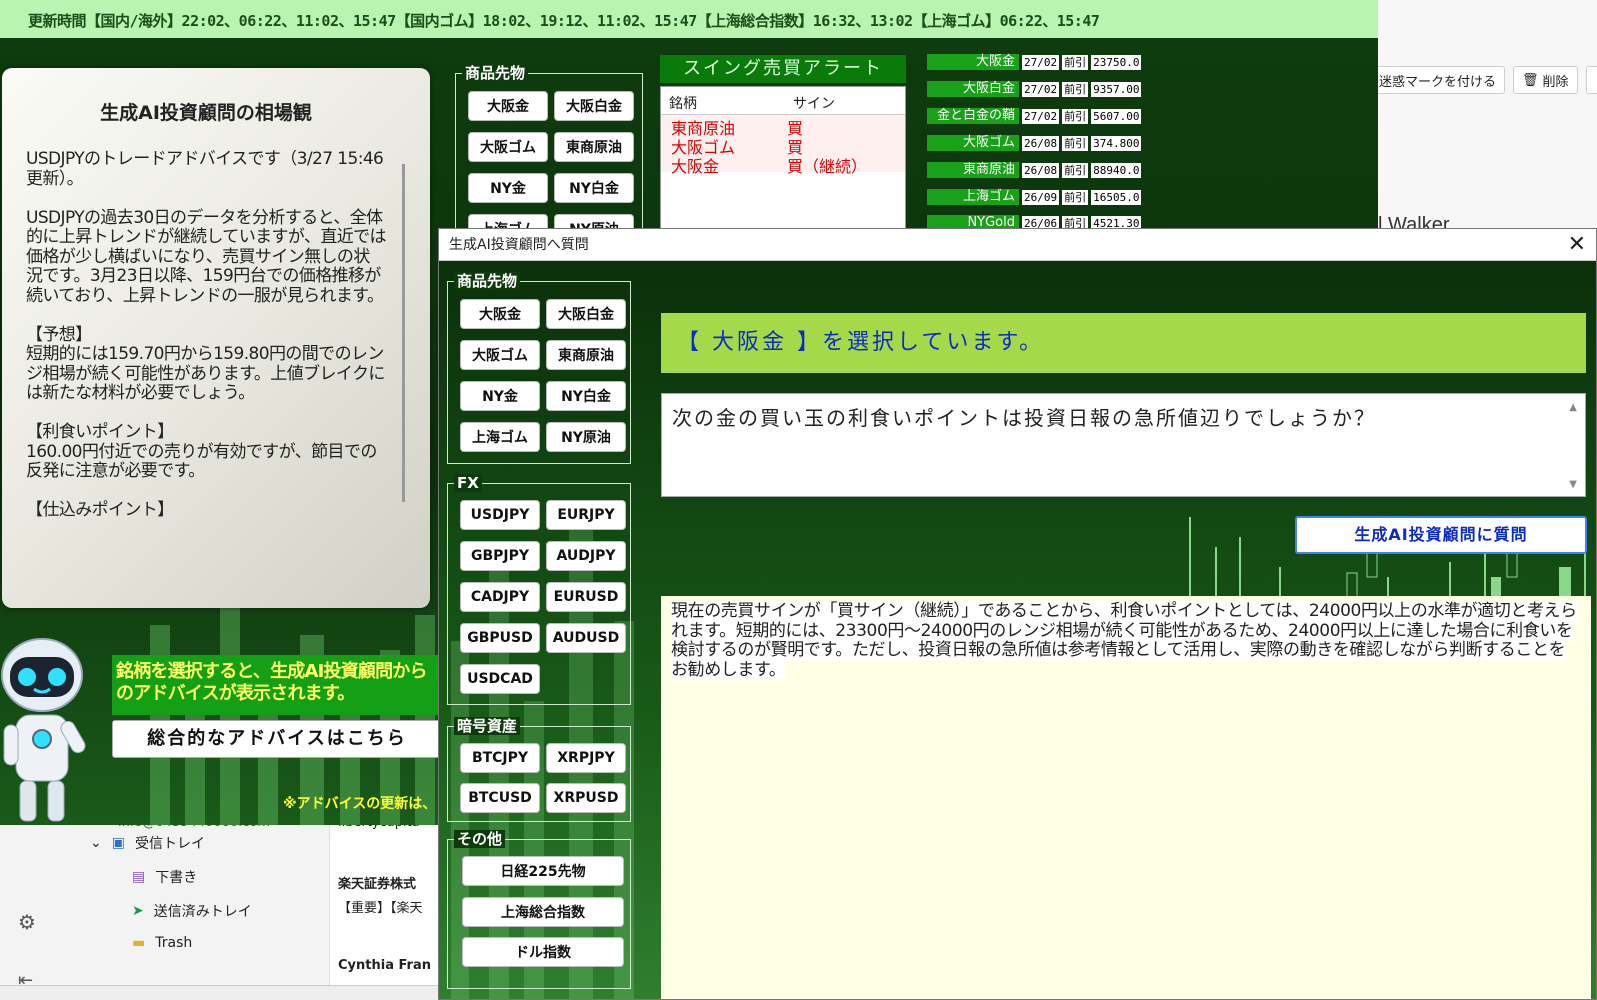 The width and height of the screenshot is (1597, 1000). Describe the element at coordinates (586, 758) in the screenshot. I see `btn-xrpjpy: XRPJPY` at that location.